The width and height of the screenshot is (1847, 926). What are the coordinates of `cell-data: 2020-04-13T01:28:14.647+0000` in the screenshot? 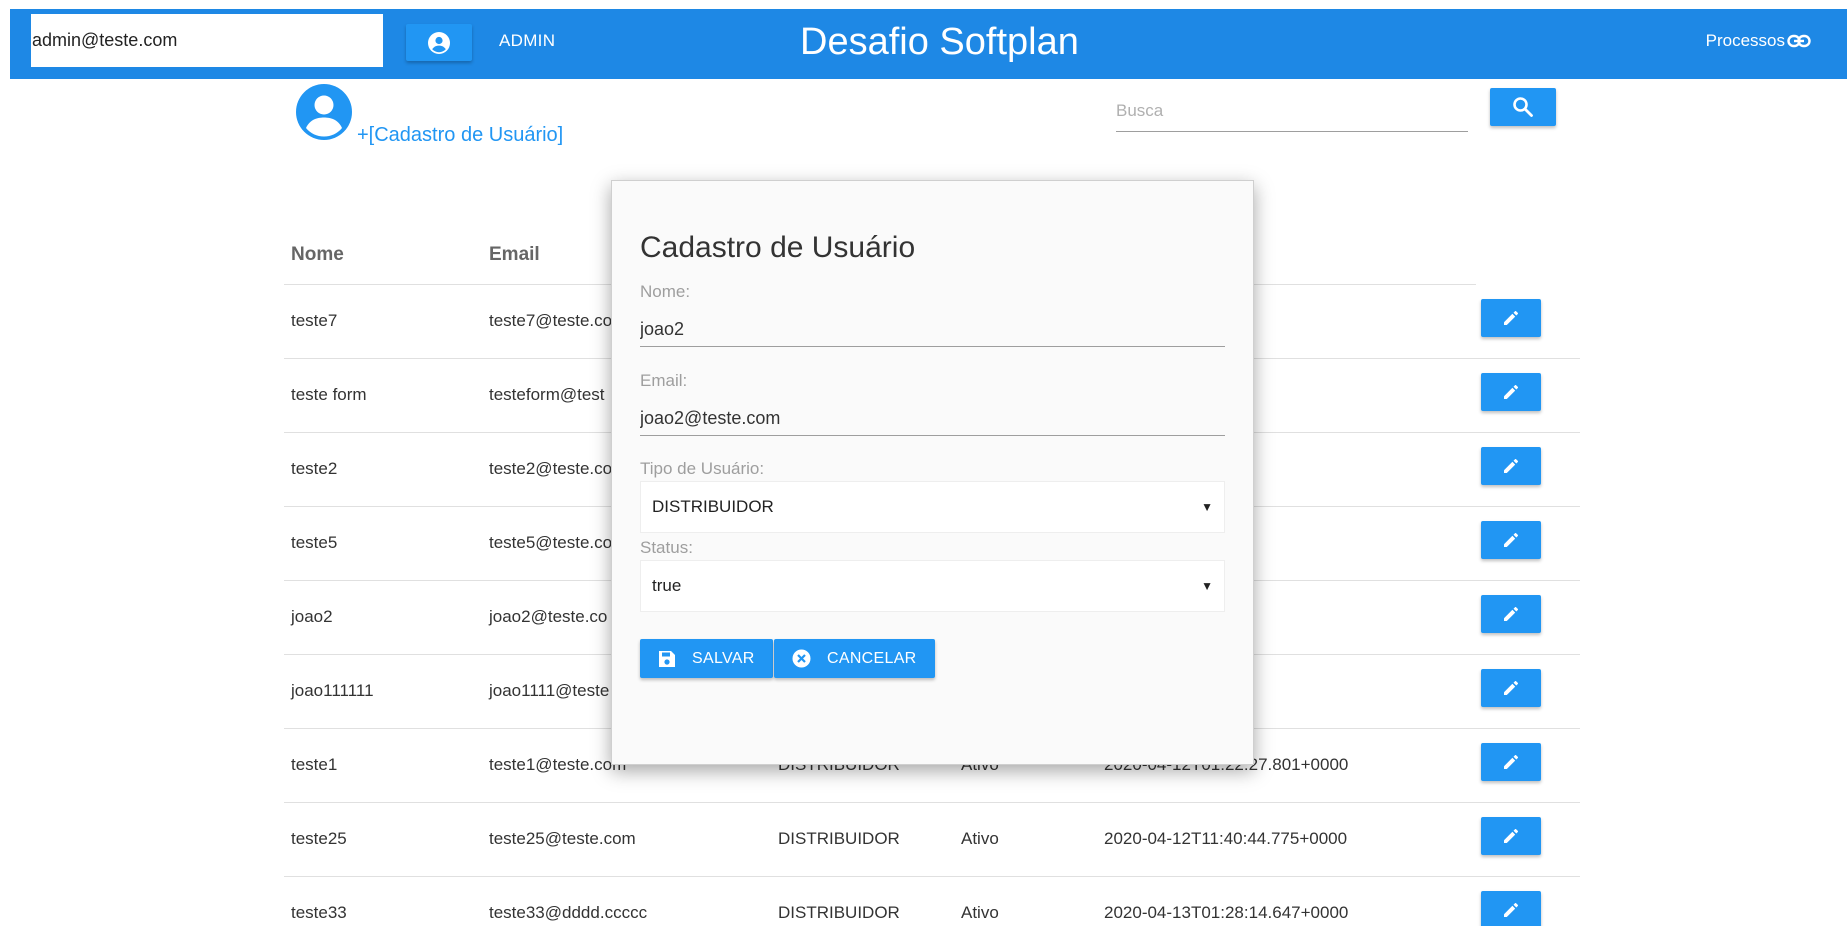 It's located at (1226, 912).